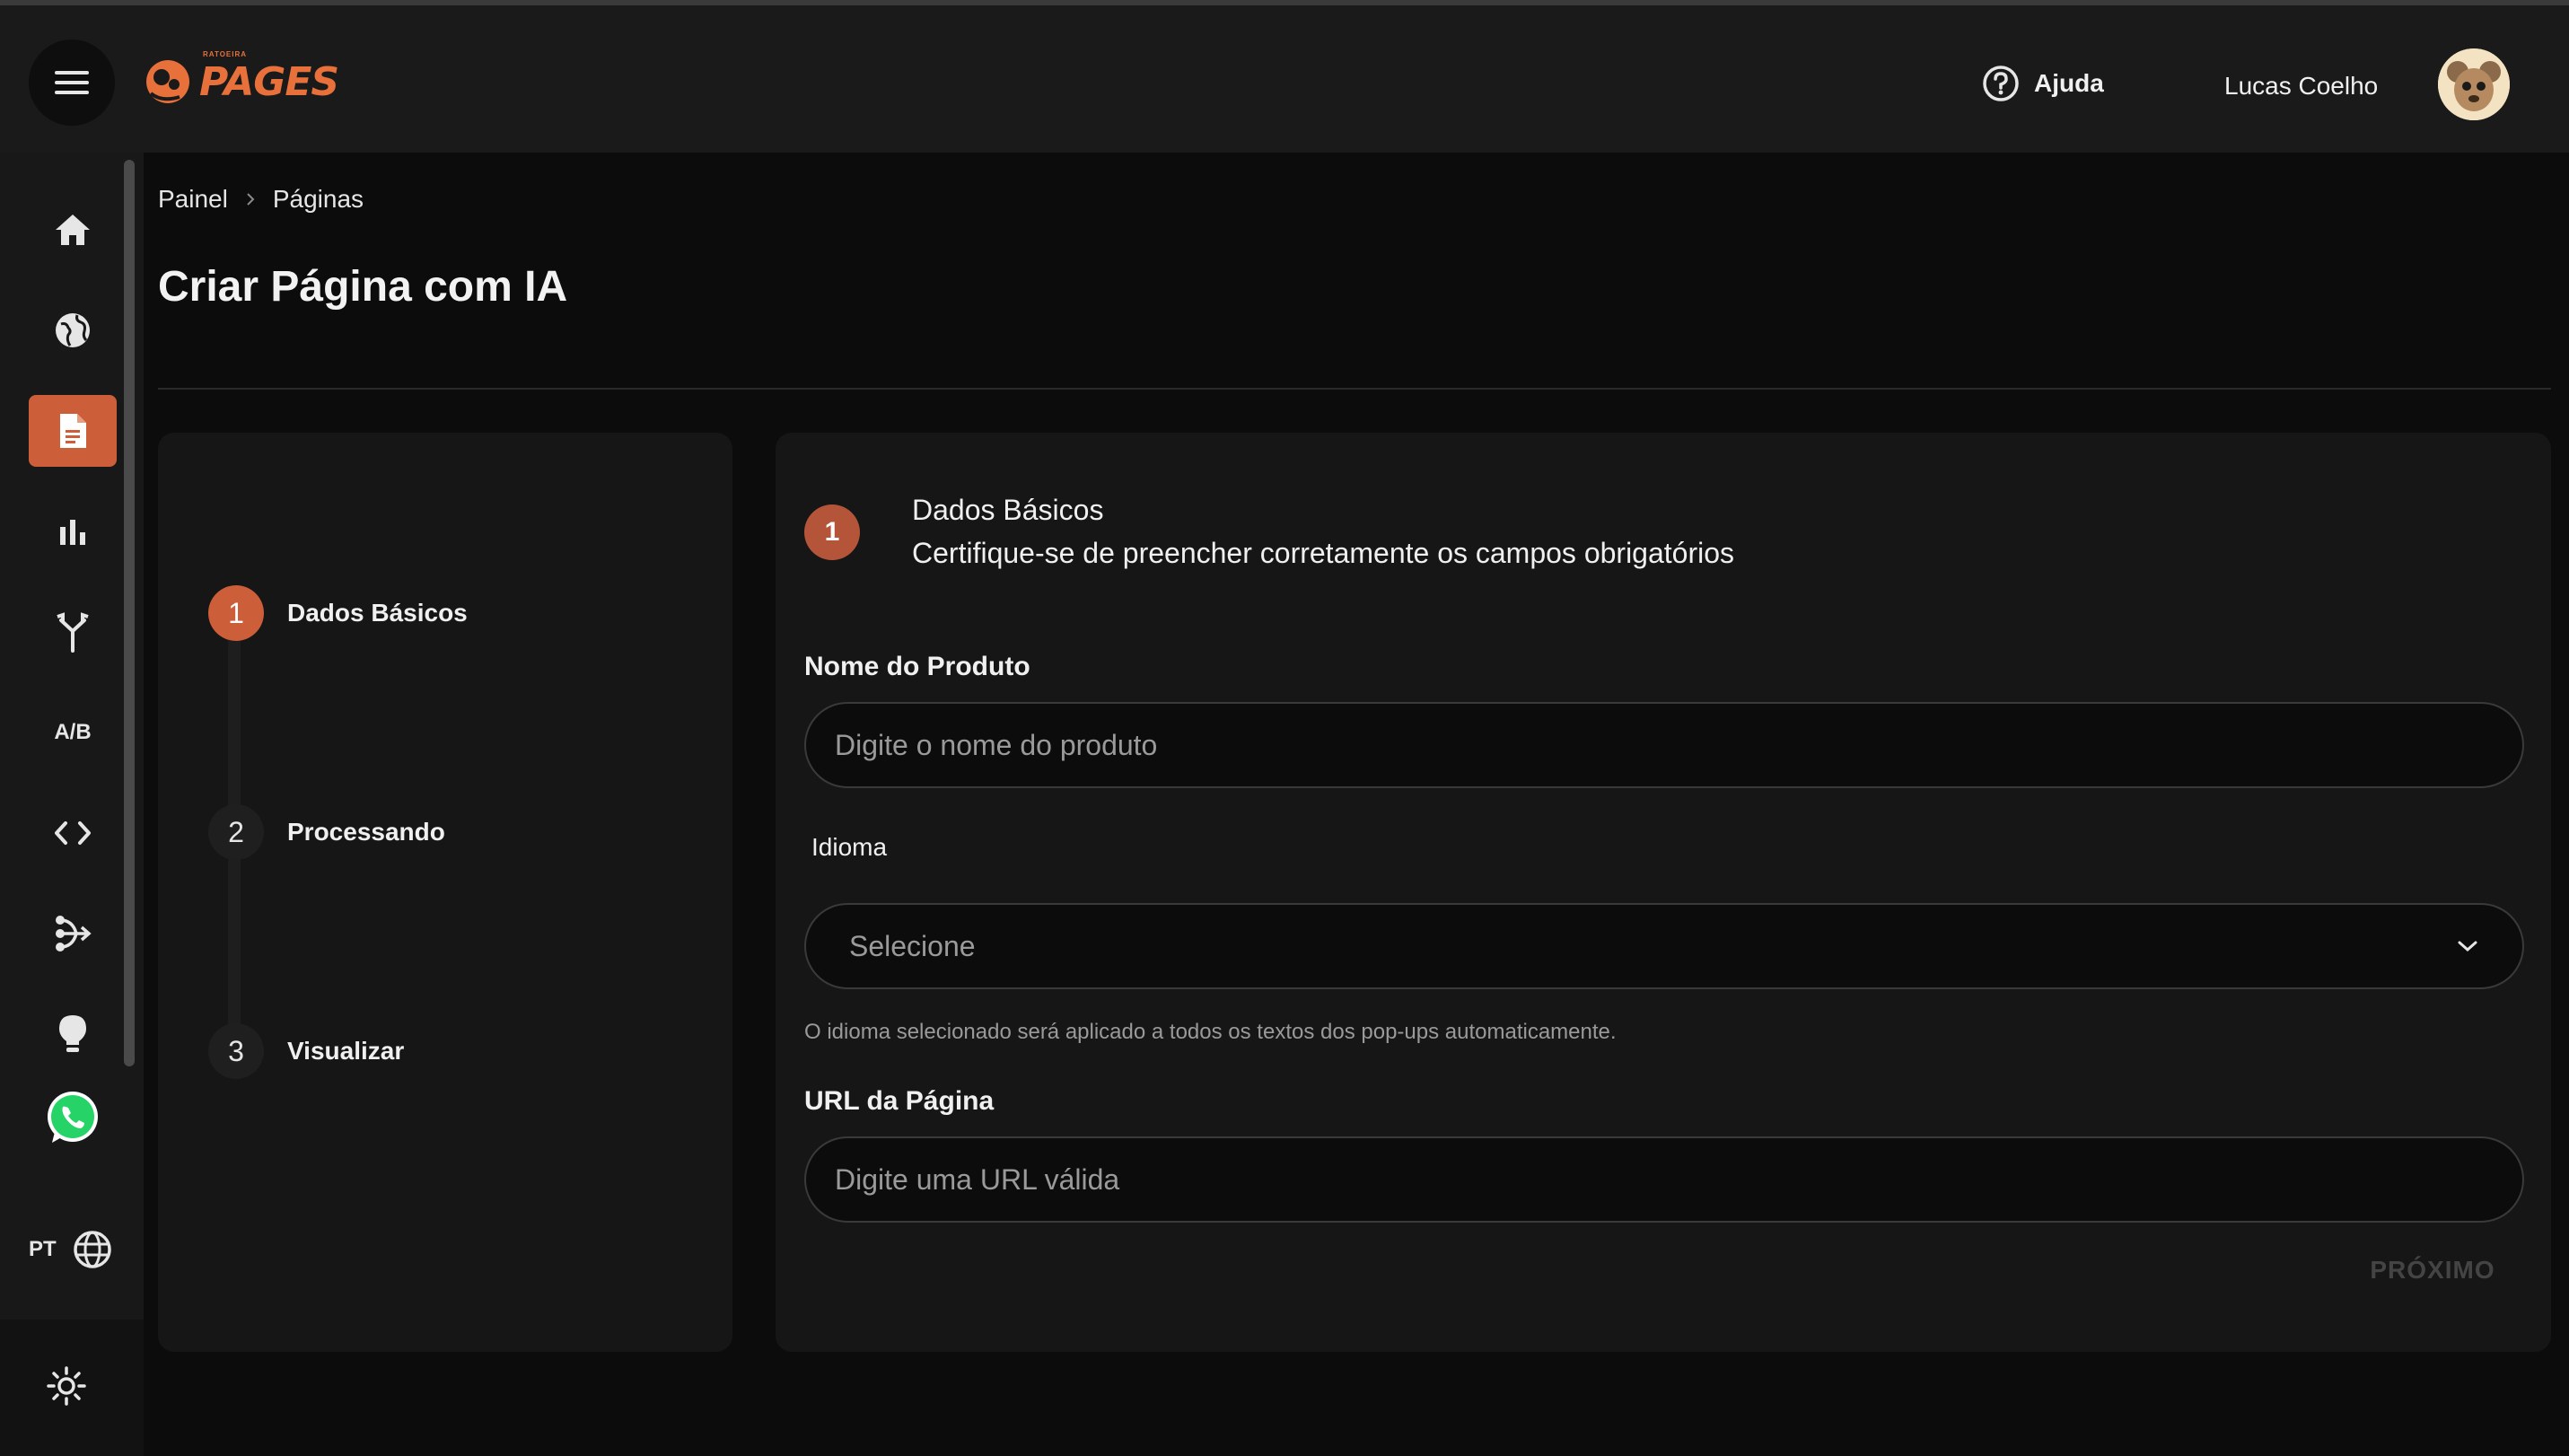 The image size is (2569, 1456). What do you see at coordinates (269, 81) in the screenshot?
I see `logo-wordmark: PAGES` at bounding box center [269, 81].